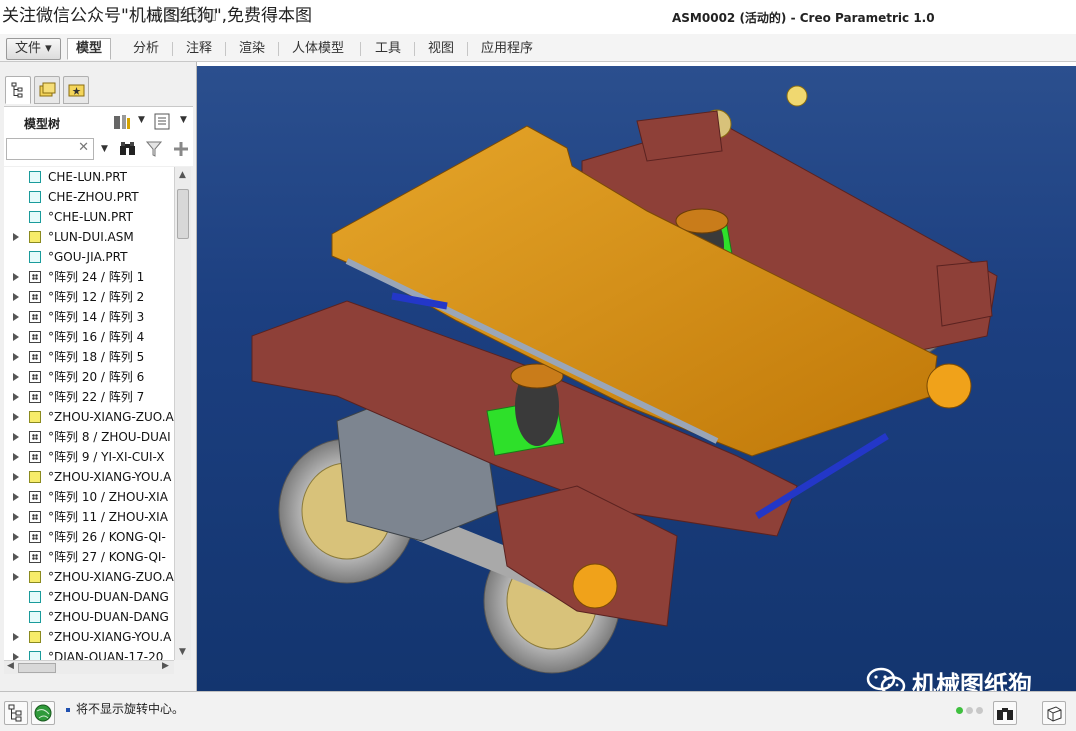 The height and width of the screenshot is (731, 1076). I want to click on tree-item: °阵列 9 / YI-XI-CUI-X, so click(89, 457).